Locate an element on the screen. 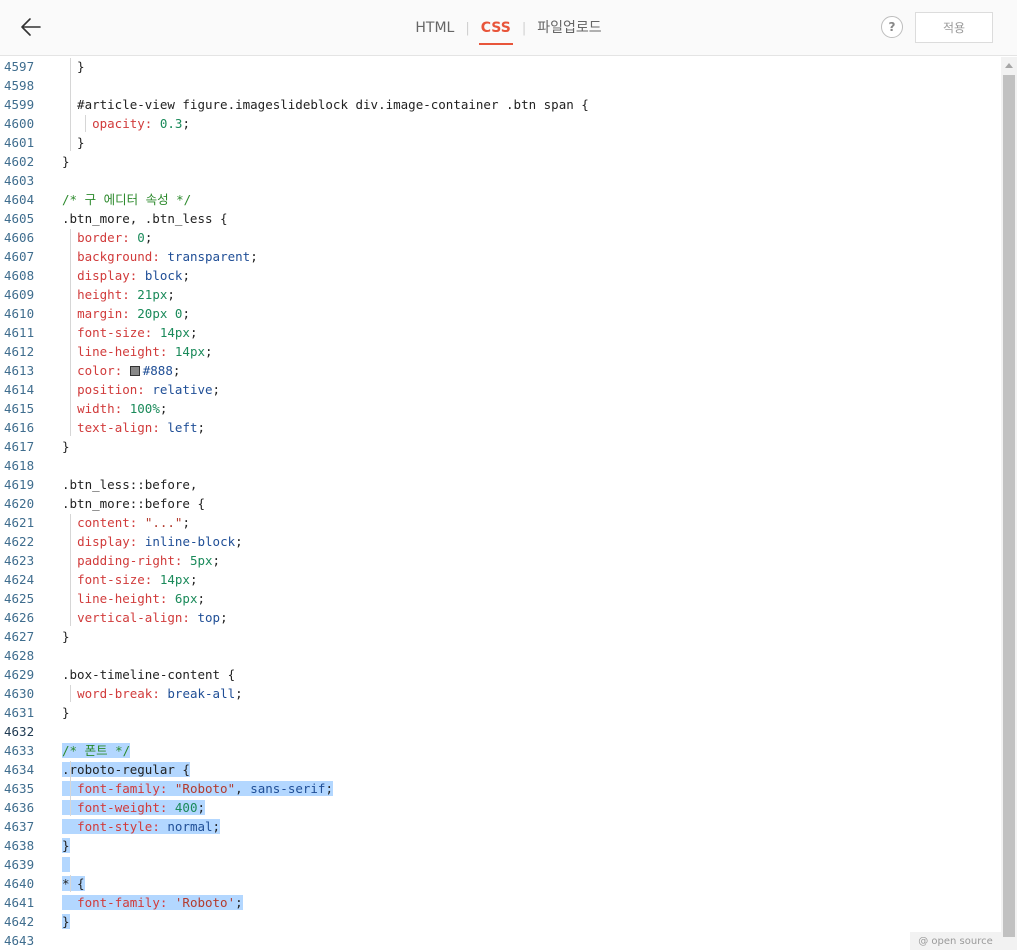 The height and width of the screenshot is (950, 1017). tab-file-upload: 파일업로드 is located at coordinates (569, 28).